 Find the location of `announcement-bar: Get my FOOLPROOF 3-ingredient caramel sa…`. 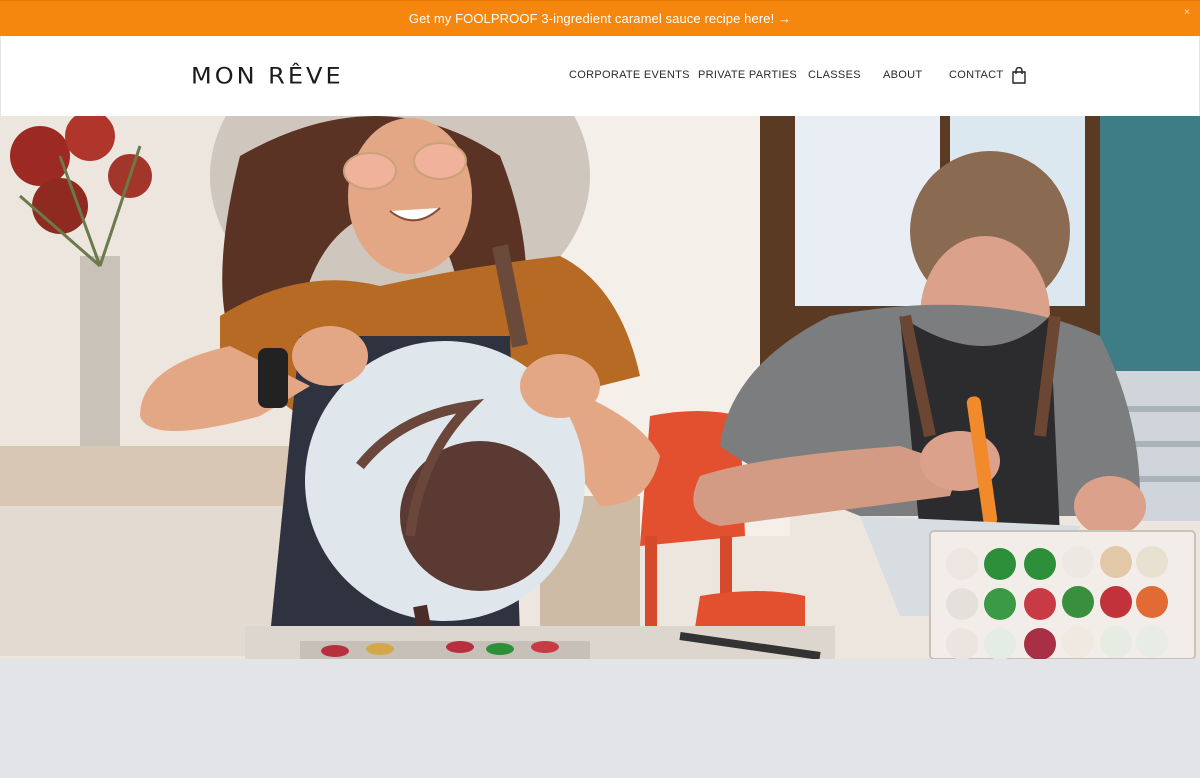

announcement-bar: Get my FOOLPROOF 3-ingredient caramel sa… is located at coordinates (600, 18).